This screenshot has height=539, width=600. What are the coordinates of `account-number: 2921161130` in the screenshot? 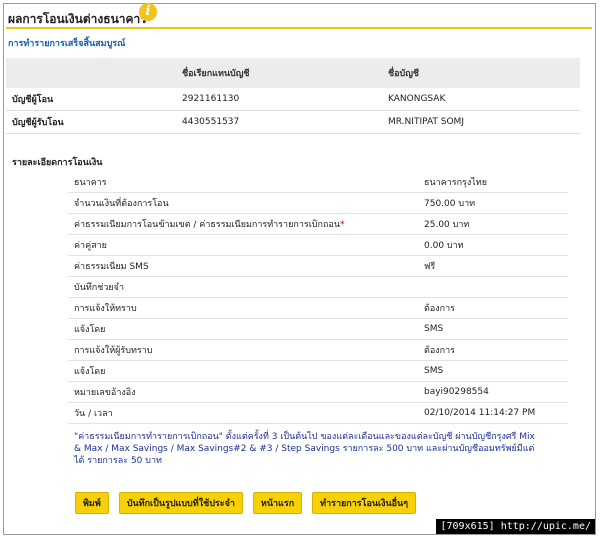 It's located at (285, 99).